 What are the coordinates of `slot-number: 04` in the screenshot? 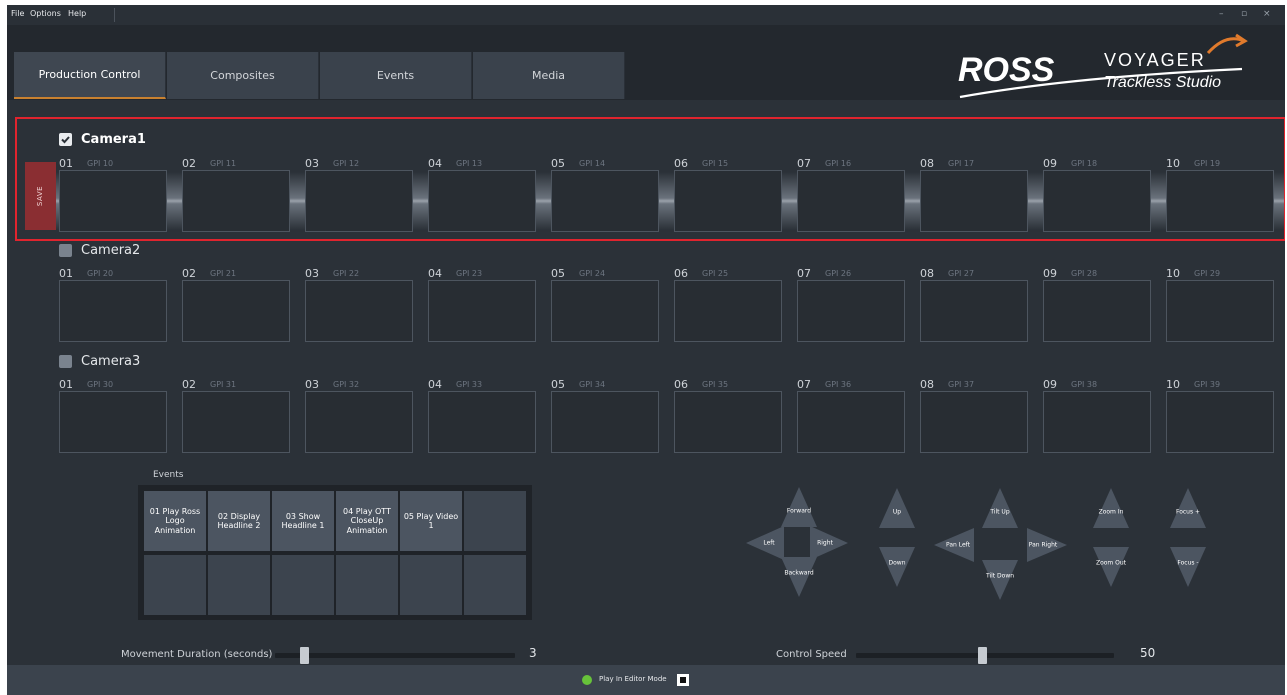 It's located at (435, 273).